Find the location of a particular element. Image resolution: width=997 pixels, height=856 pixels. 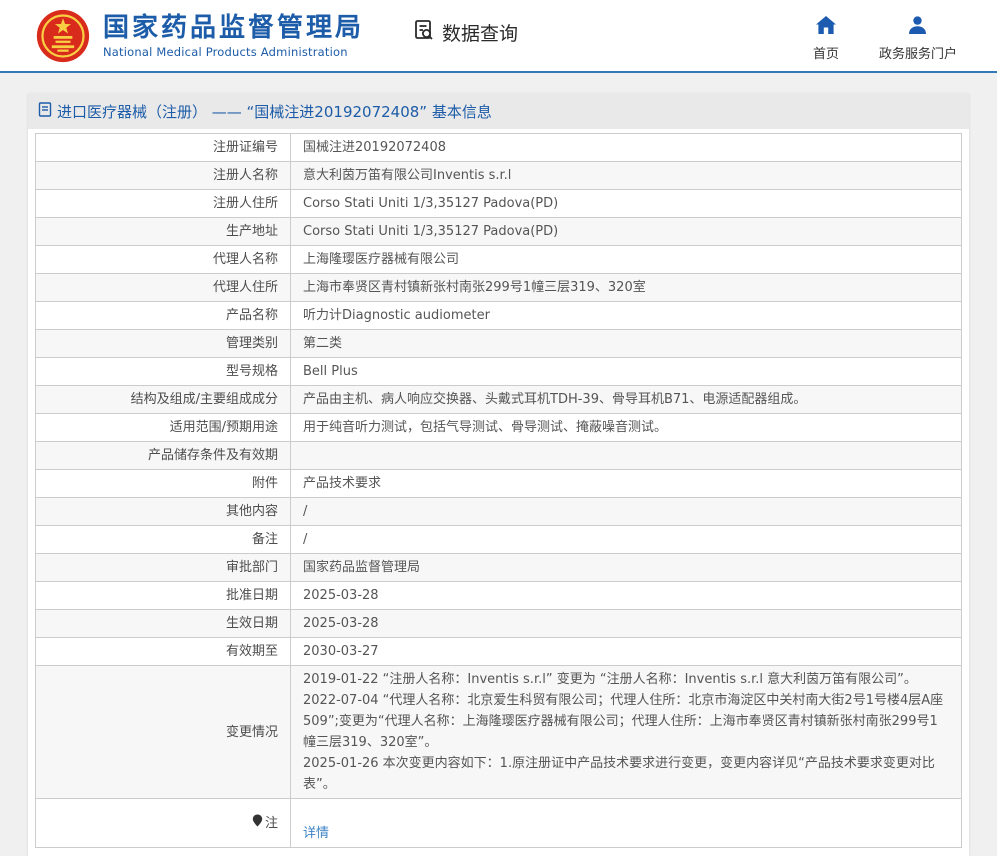

note-label: 注 is located at coordinates (271, 823).